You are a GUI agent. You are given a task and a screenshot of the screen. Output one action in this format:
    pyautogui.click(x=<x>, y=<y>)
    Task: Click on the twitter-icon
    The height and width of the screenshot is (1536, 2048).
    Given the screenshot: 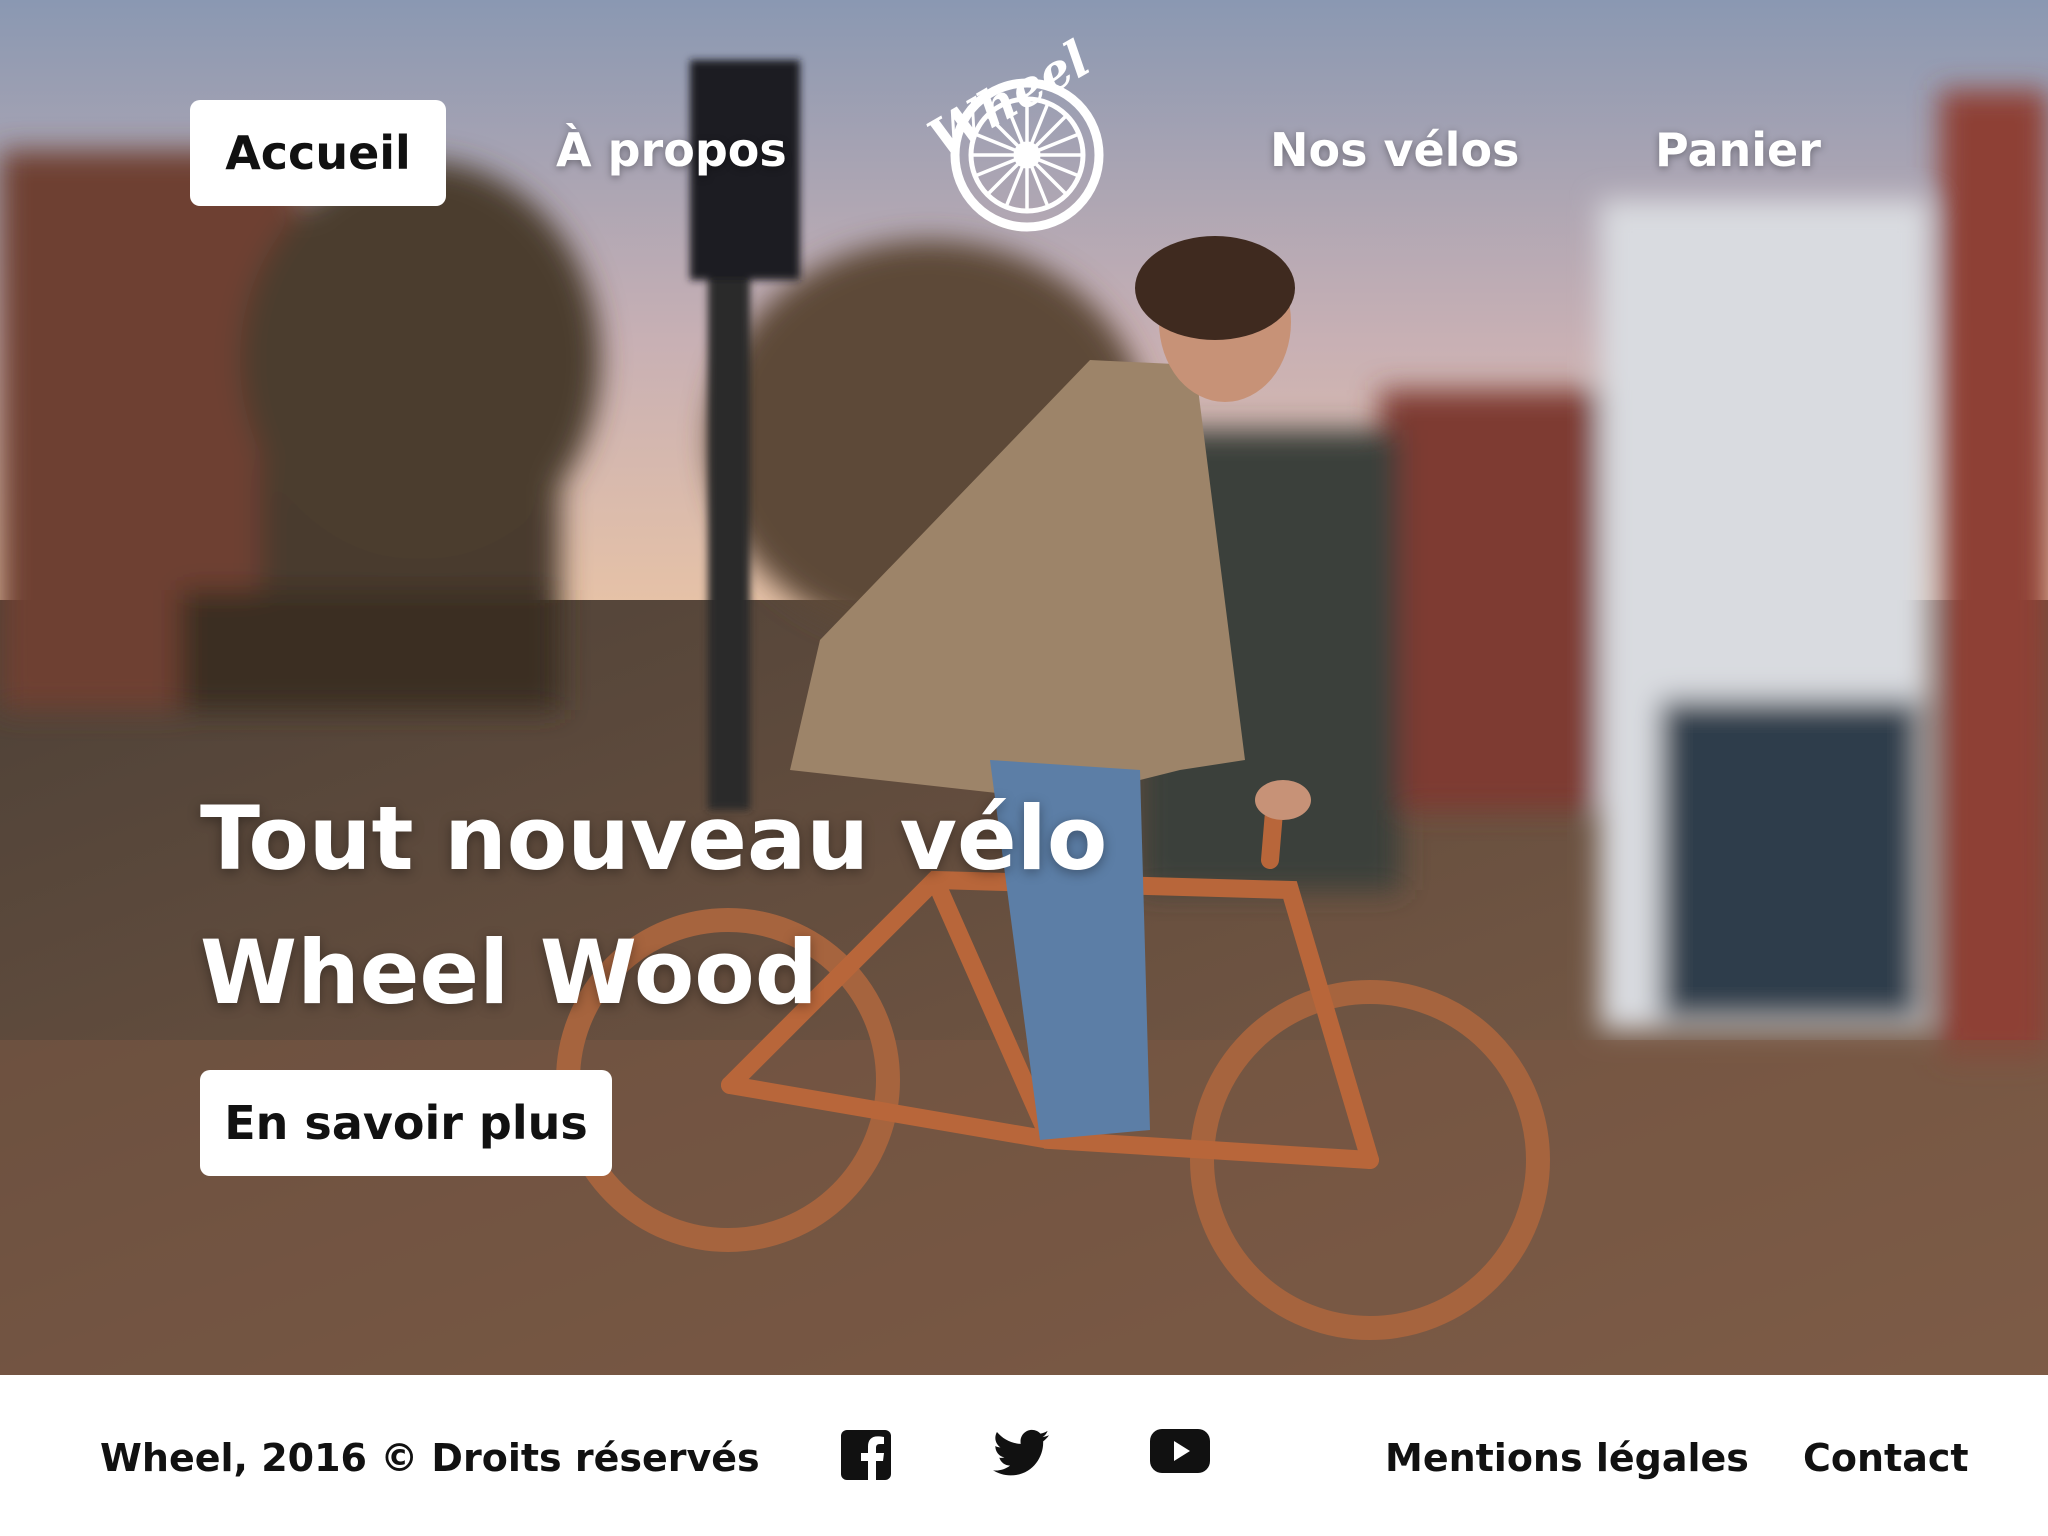 What is the action you would take?
    pyautogui.click(x=1021, y=1453)
    